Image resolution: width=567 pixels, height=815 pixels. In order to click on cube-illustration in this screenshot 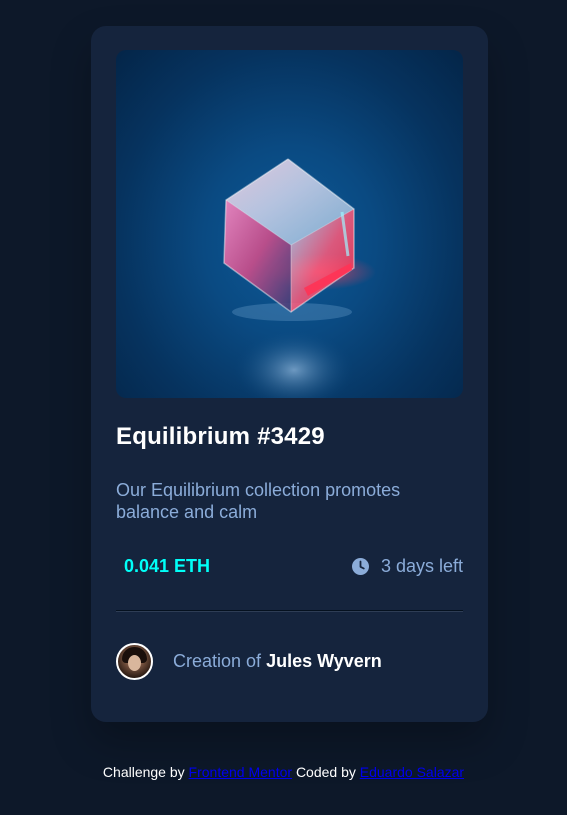, I will do `click(299, 278)`.